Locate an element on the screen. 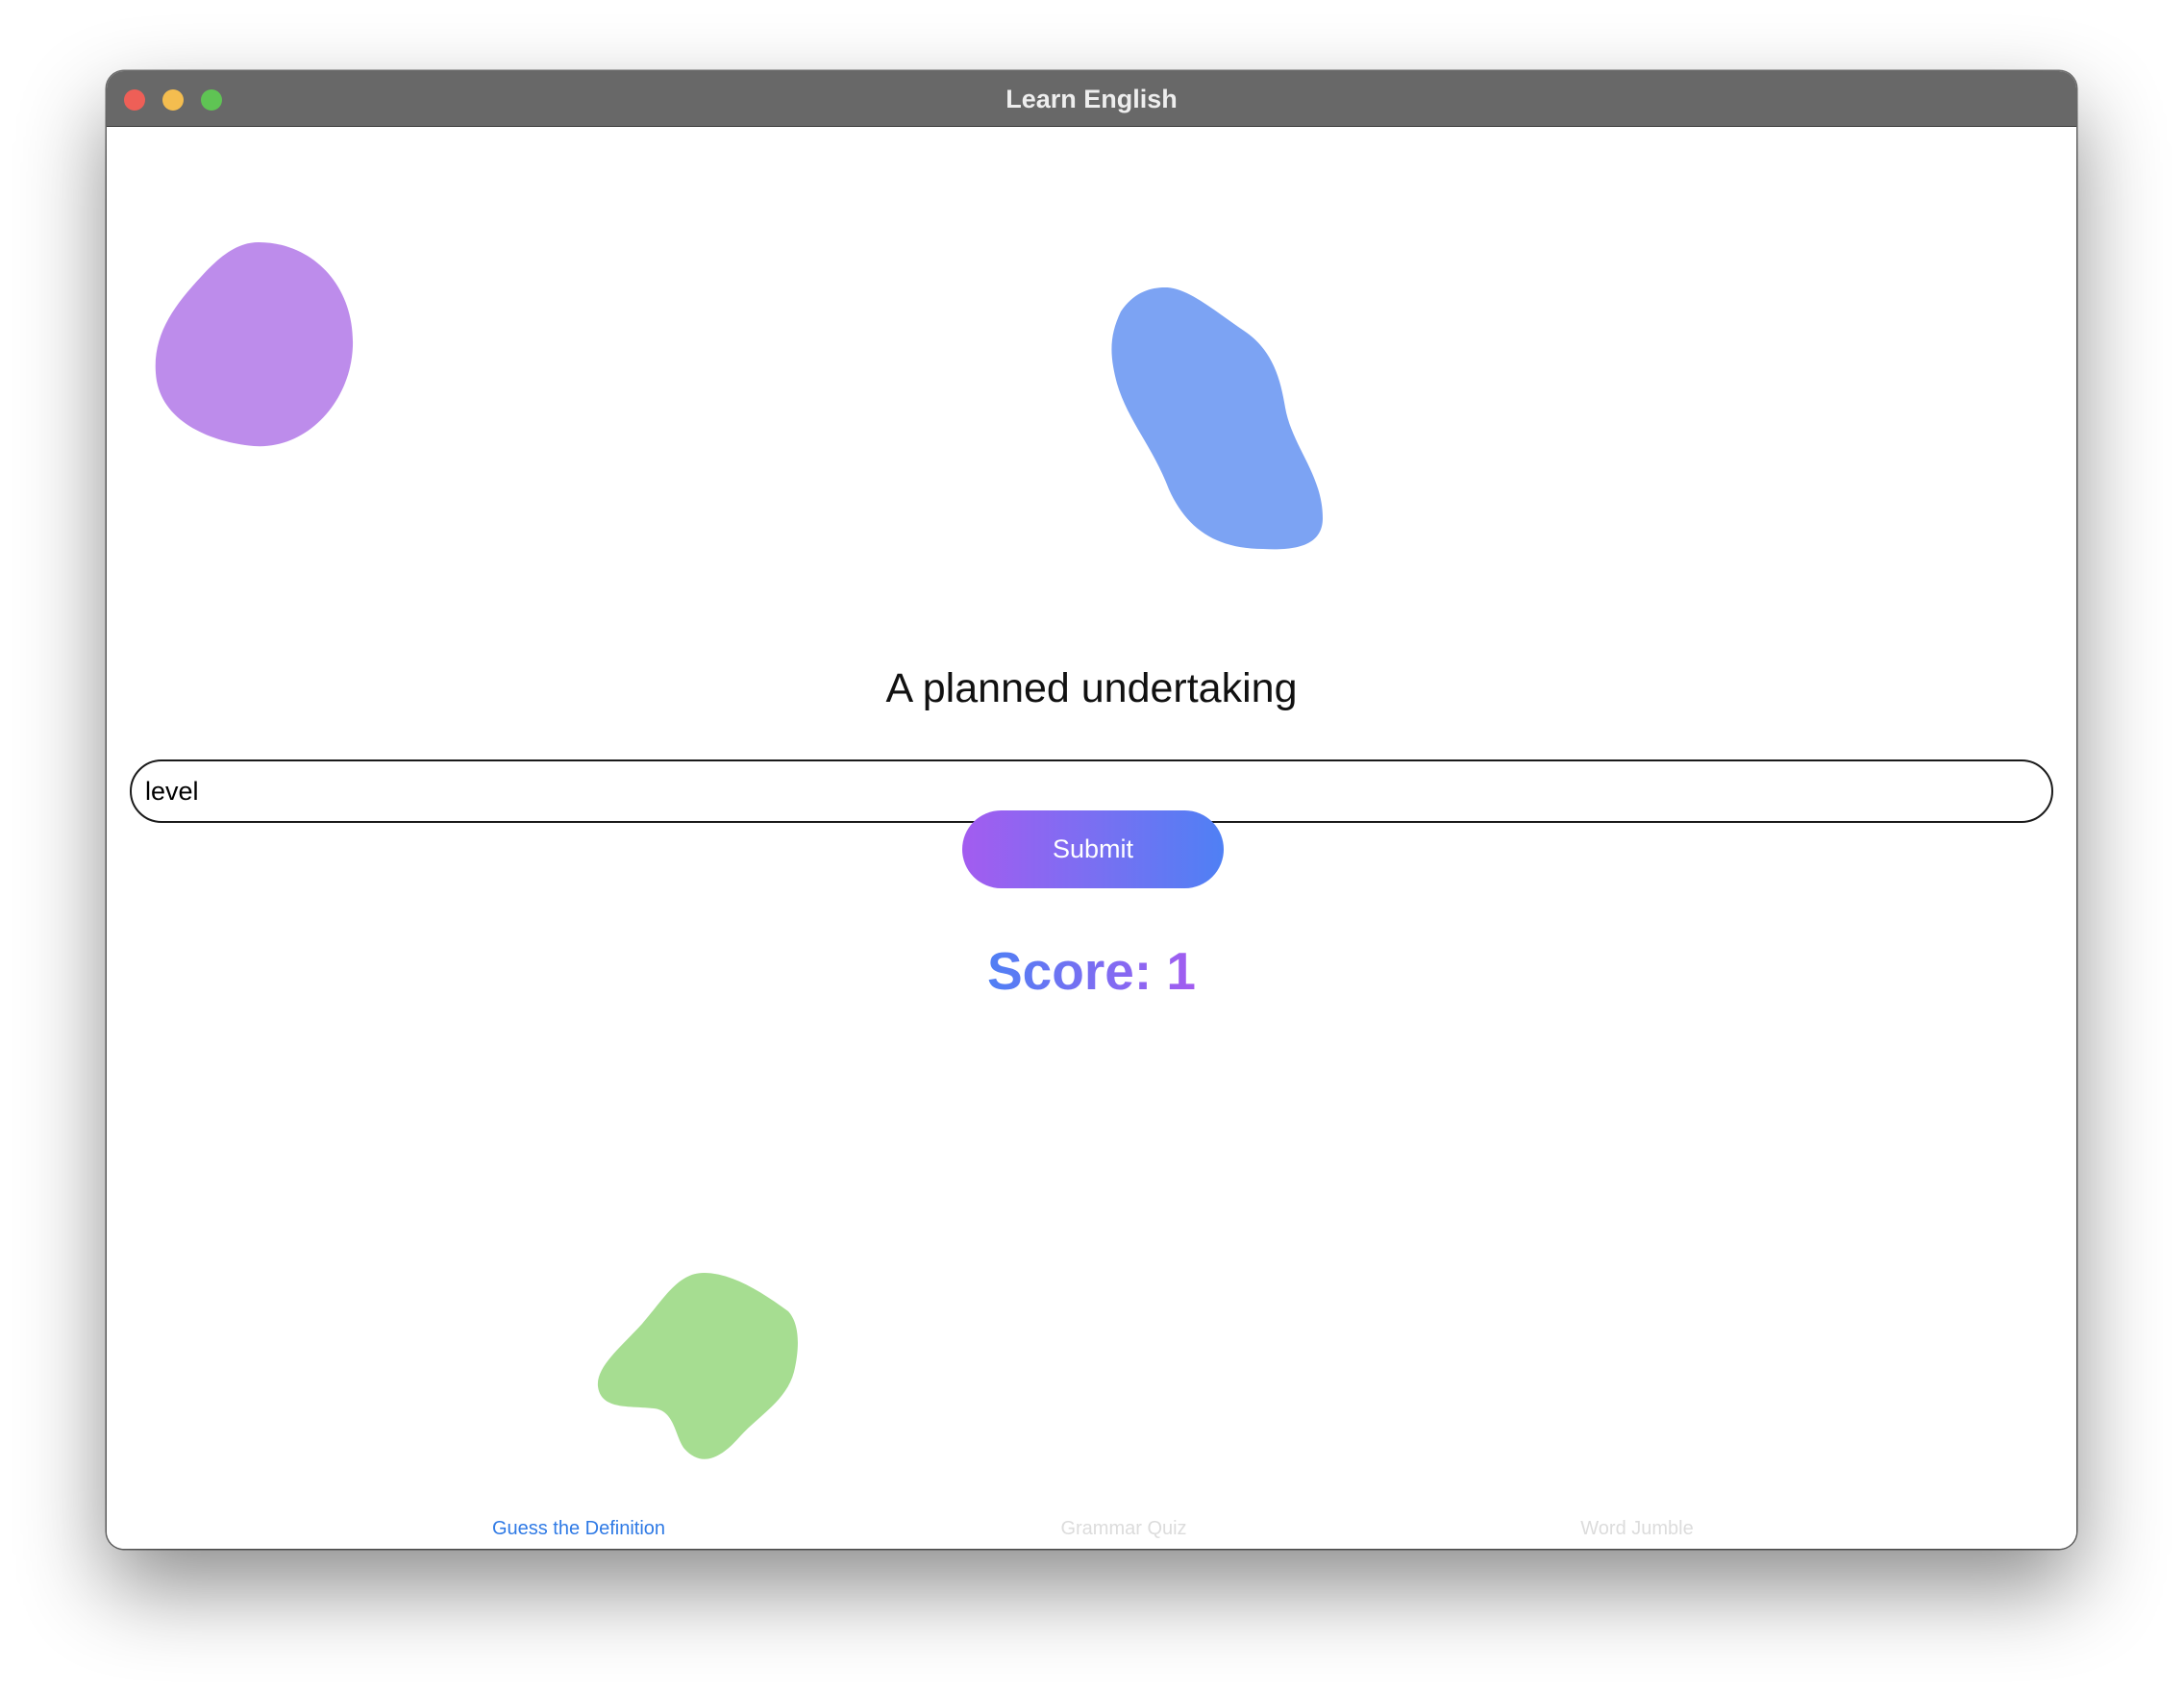 The width and height of the screenshot is (2184, 1692). tab-guess-the-definition: Guess the Definition is located at coordinates (579, 1529).